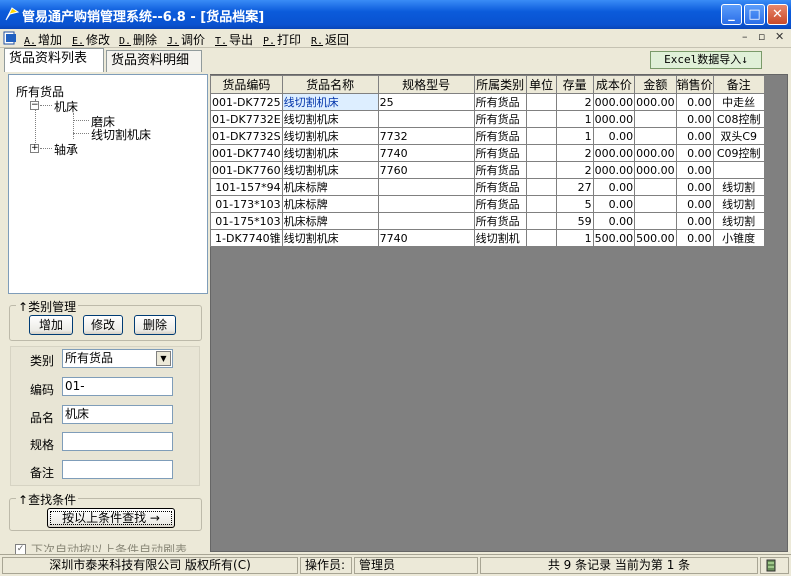 The image size is (791, 576). Describe the element at coordinates (163, 358) in the screenshot. I see `chevron-down-icon: ▼` at that location.